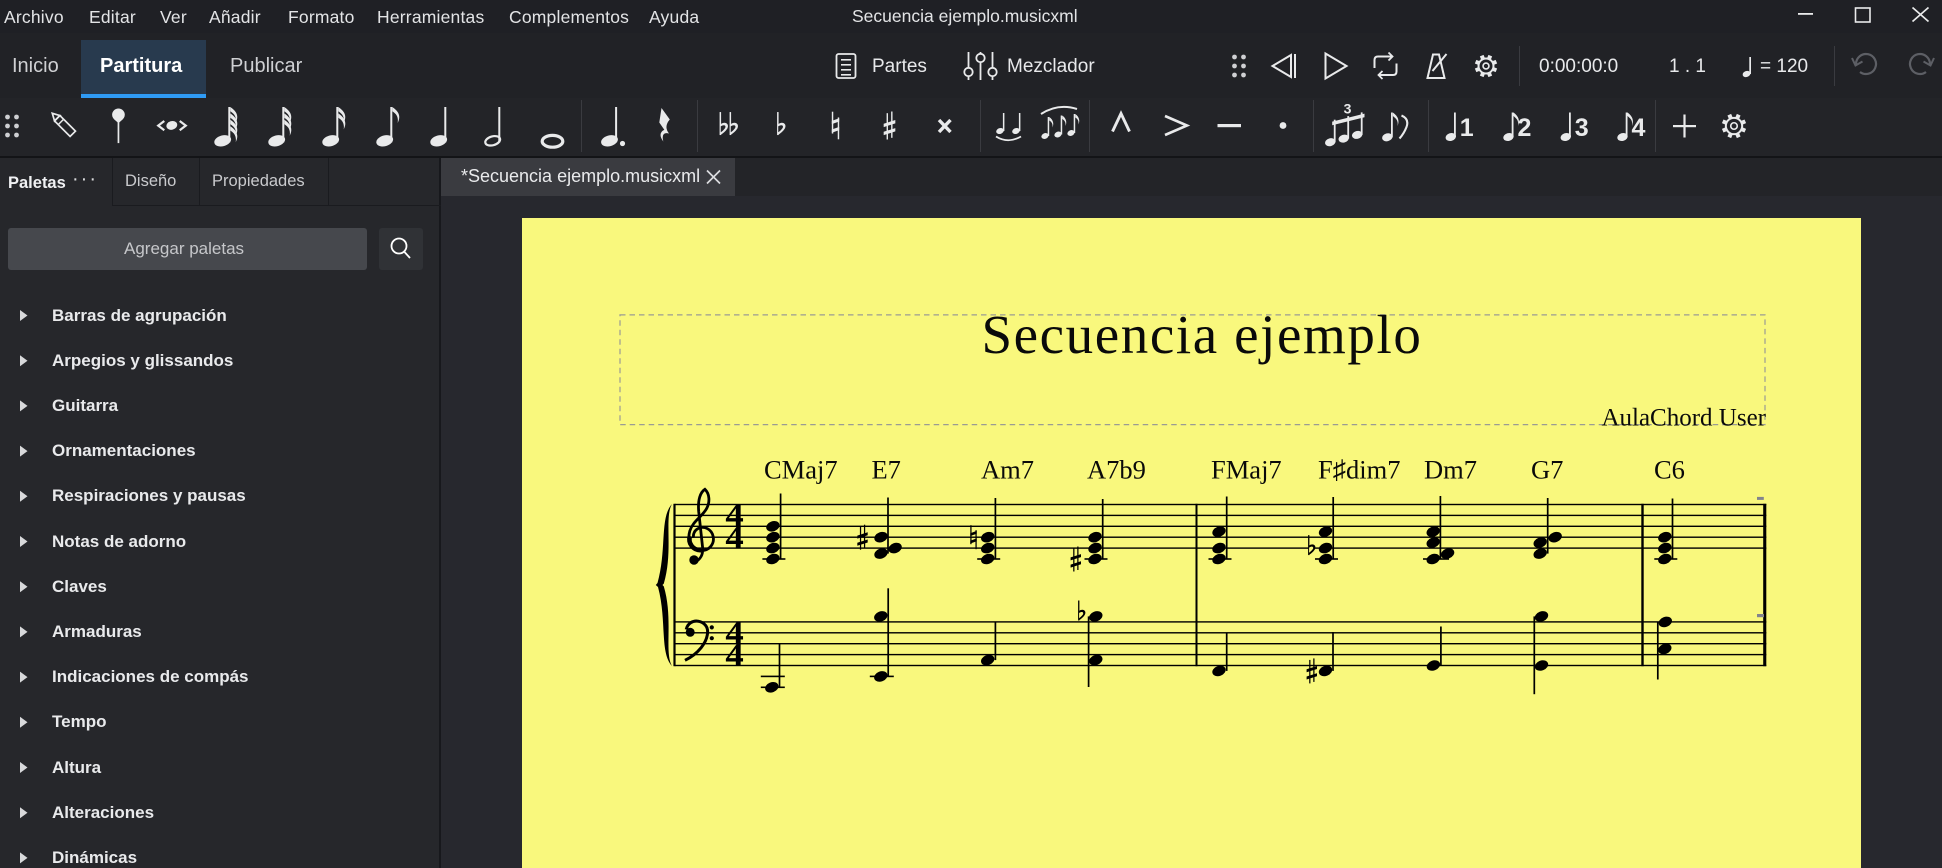 The width and height of the screenshot is (1942, 868). What do you see at coordinates (1524, 128) in the screenshot?
I see `svg-text: 2` at bounding box center [1524, 128].